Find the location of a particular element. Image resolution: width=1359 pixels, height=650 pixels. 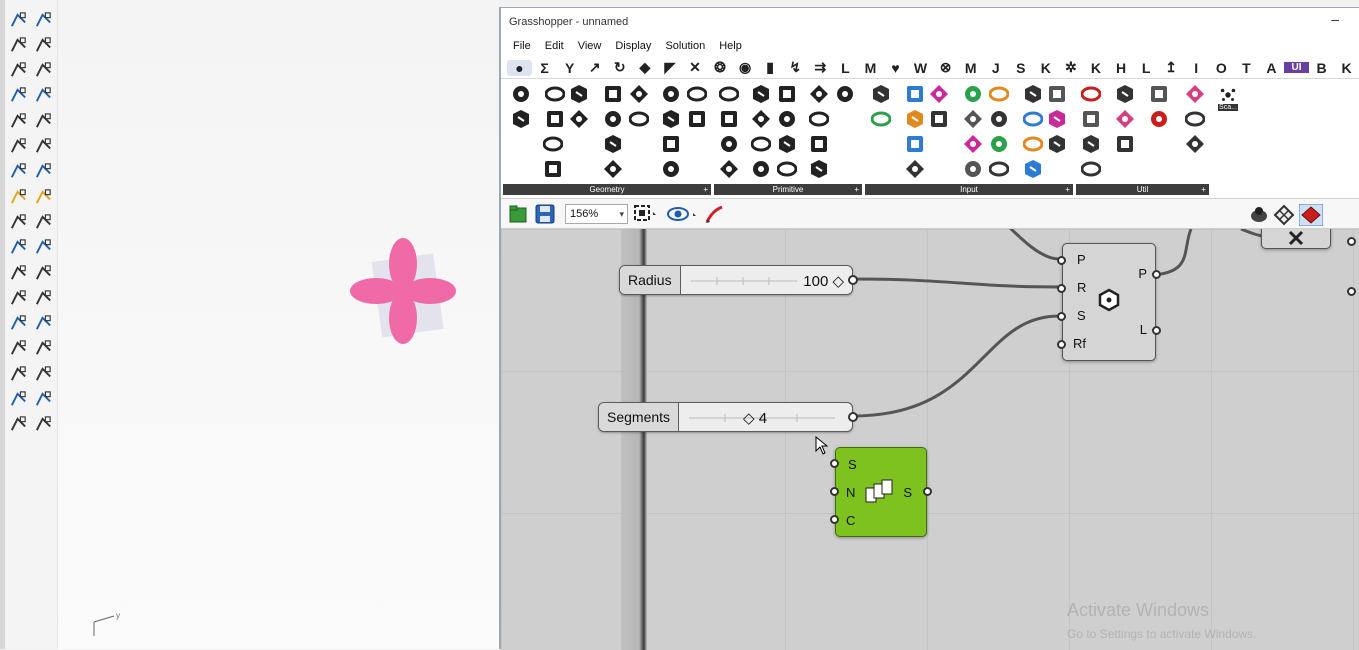

component-tab: UI is located at coordinates (1296, 67).